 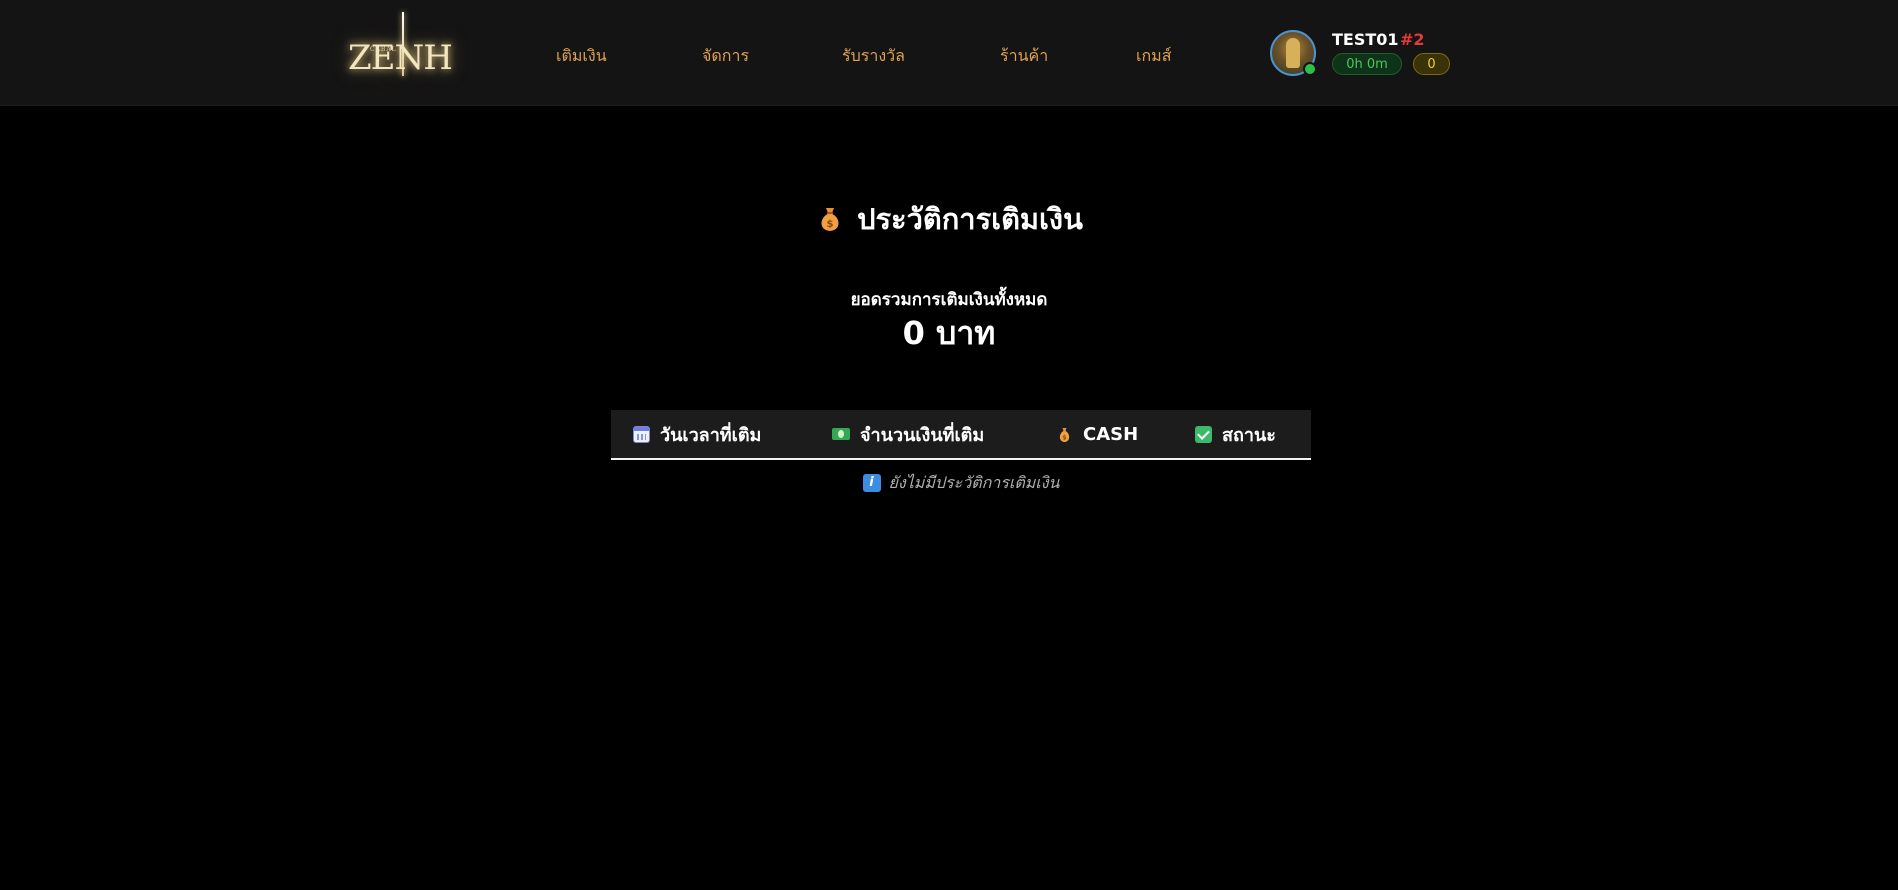 I want to click on banknote-icon, so click(x=841, y=434).